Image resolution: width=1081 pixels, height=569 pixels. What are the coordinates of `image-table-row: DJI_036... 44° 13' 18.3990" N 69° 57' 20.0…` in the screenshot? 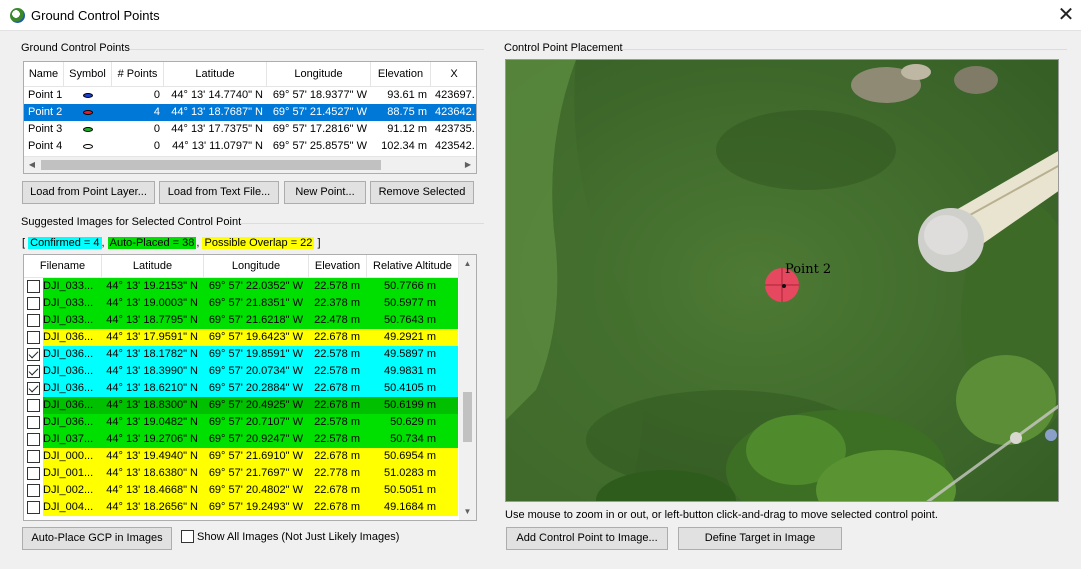 It's located at (250, 371).